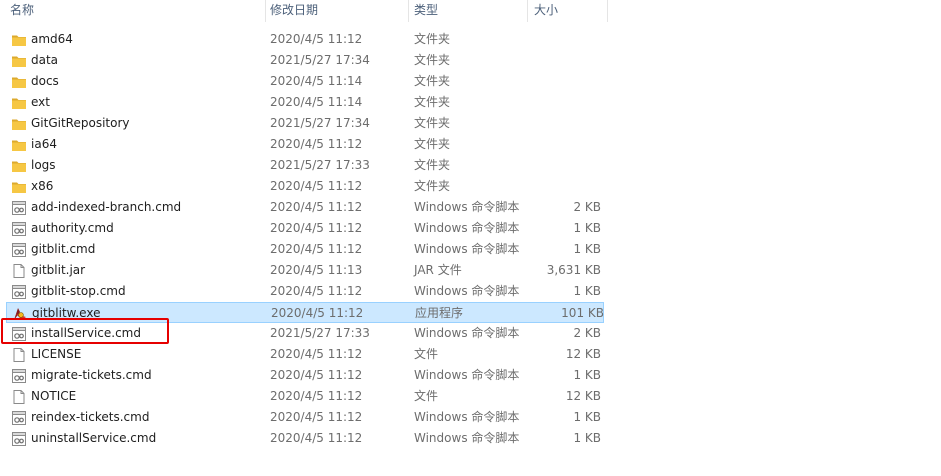 Image resolution: width=941 pixels, height=476 pixels. What do you see at coordinates (72, 228) in the screenshot?
I see `file-name: authority.cmd` at bounding box center [72, 228].